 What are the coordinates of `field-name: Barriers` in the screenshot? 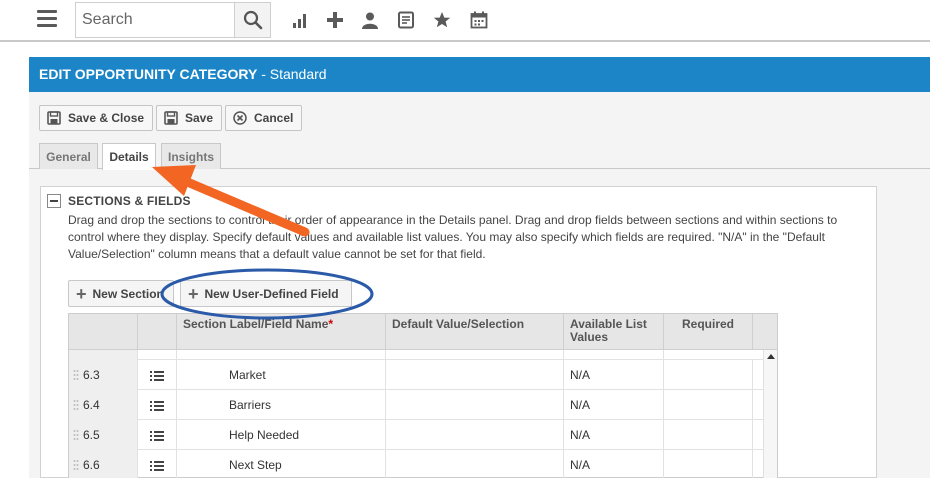 It's located at (281, 405).